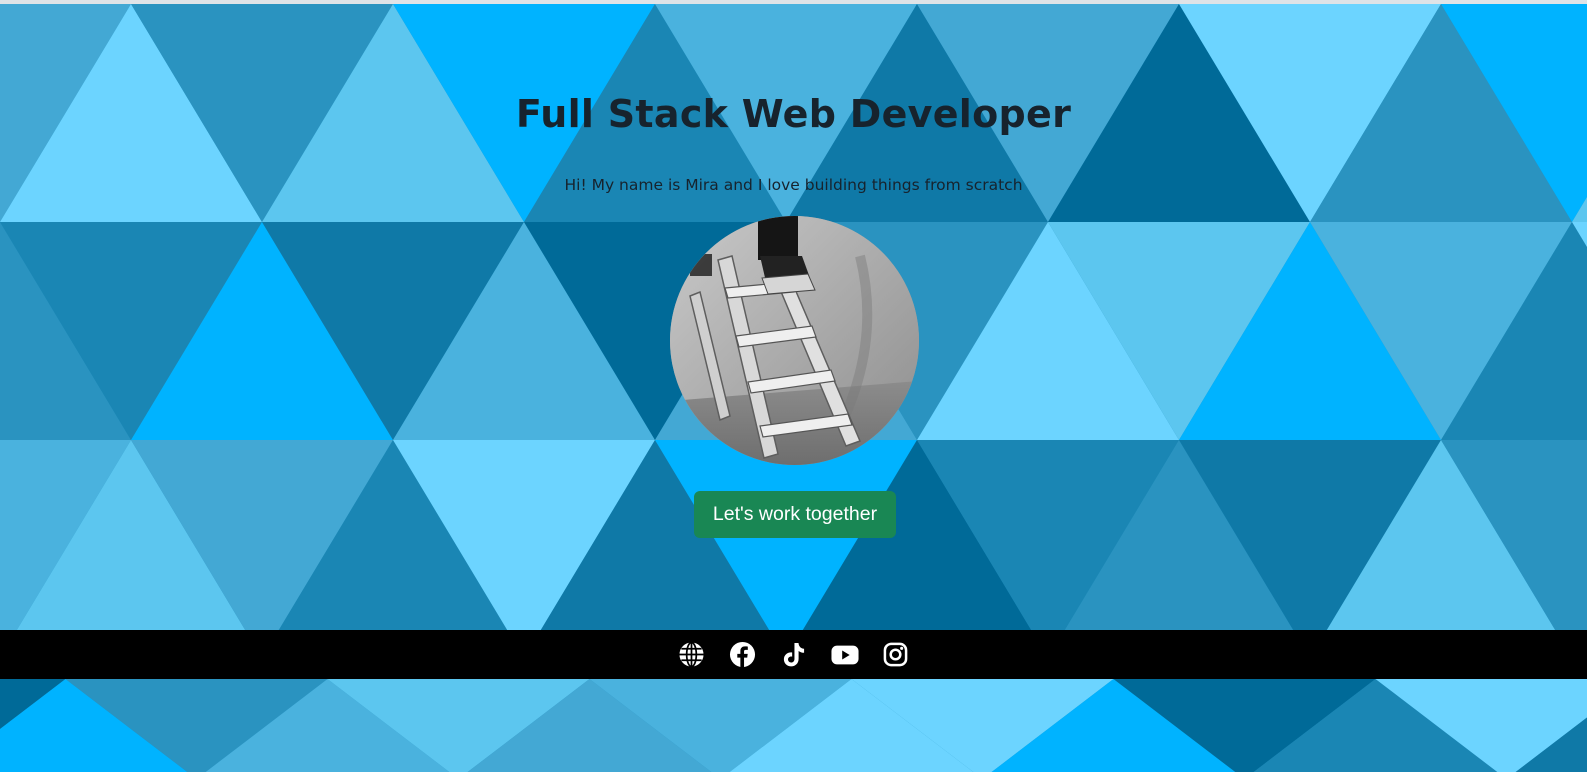 The width and height of the screenshot is (1587, 772). I want to click on globe-icon, so click(691, 654).